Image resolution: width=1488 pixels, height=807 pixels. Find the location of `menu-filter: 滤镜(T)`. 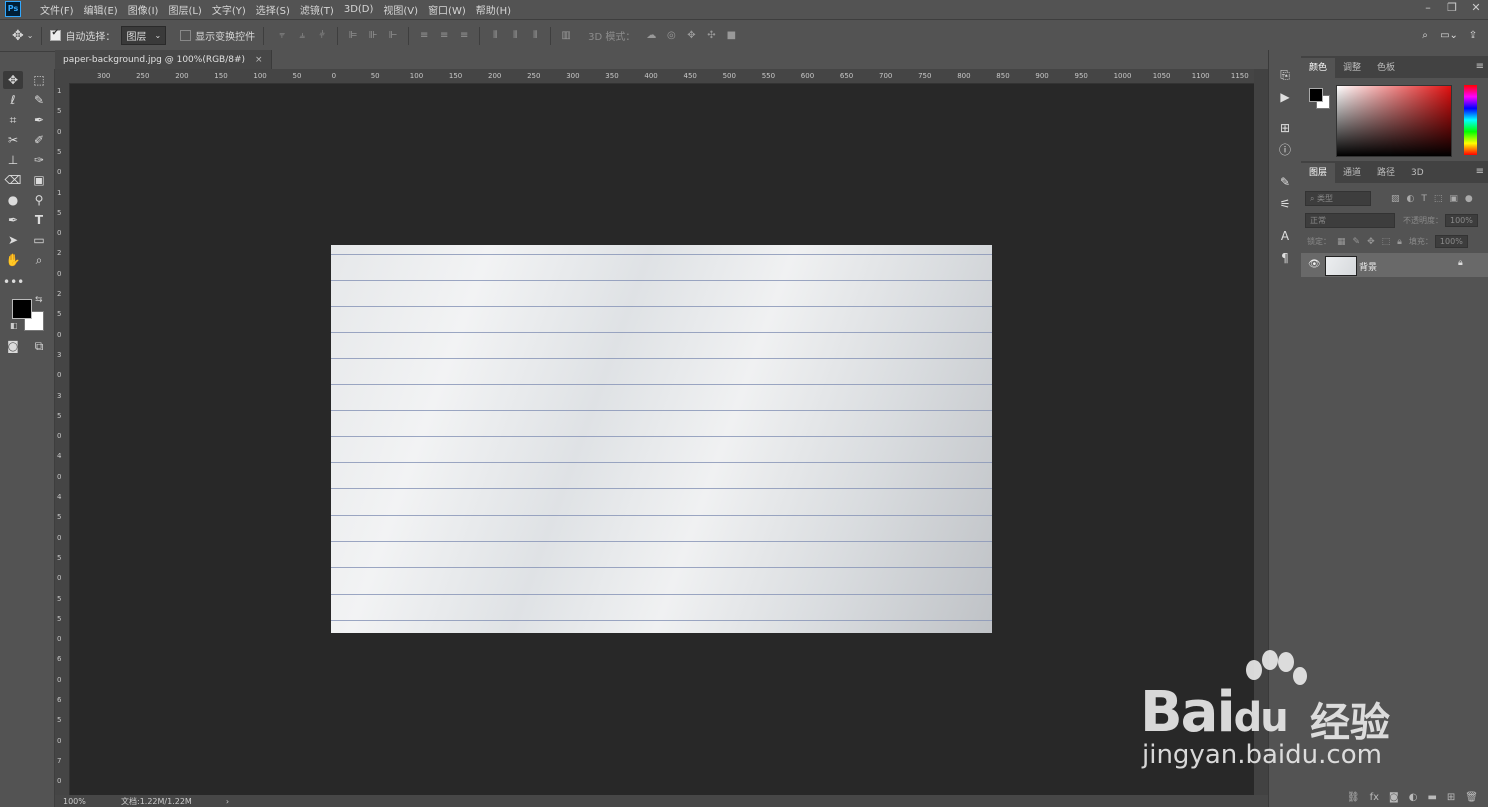

menu-filter: 滤镜(T) is located at coordinates (317, 9).